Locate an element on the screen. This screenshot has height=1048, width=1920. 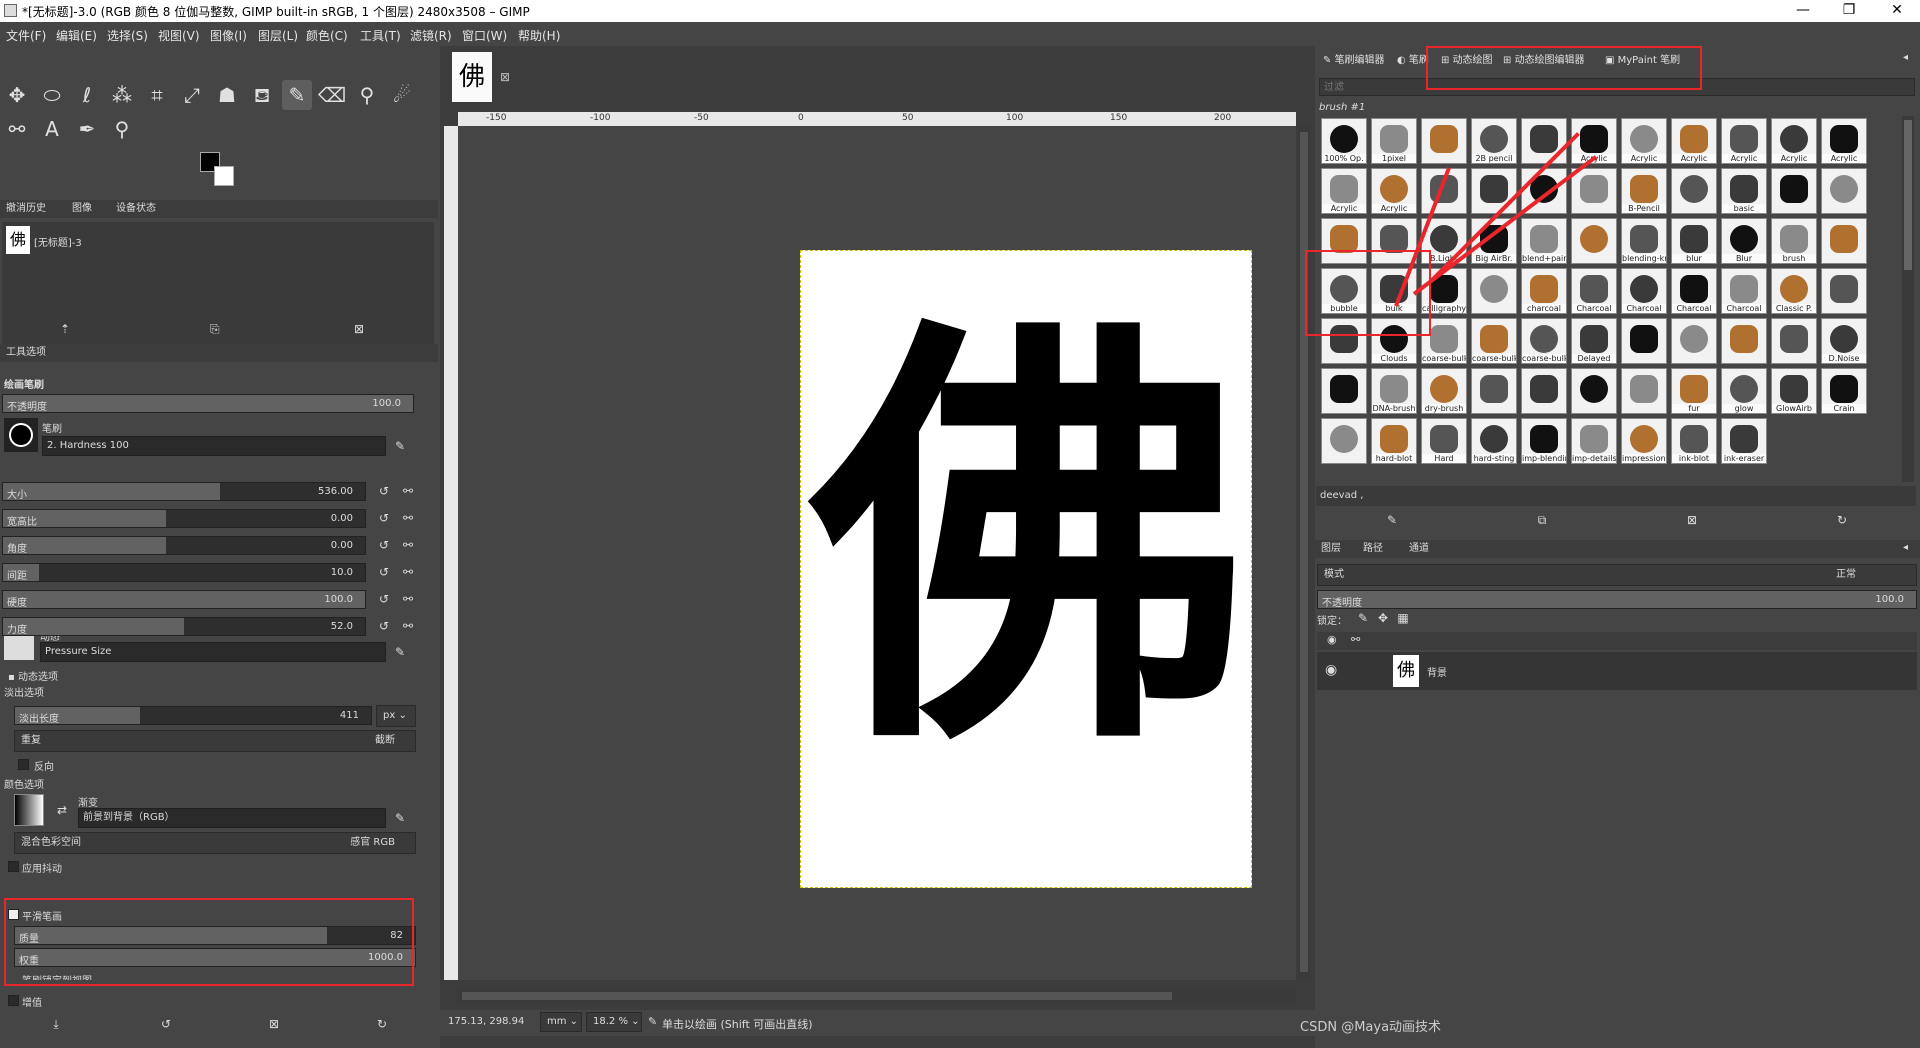
lock-pixels-icon: ✎ is located at coordinates (1363, 618).